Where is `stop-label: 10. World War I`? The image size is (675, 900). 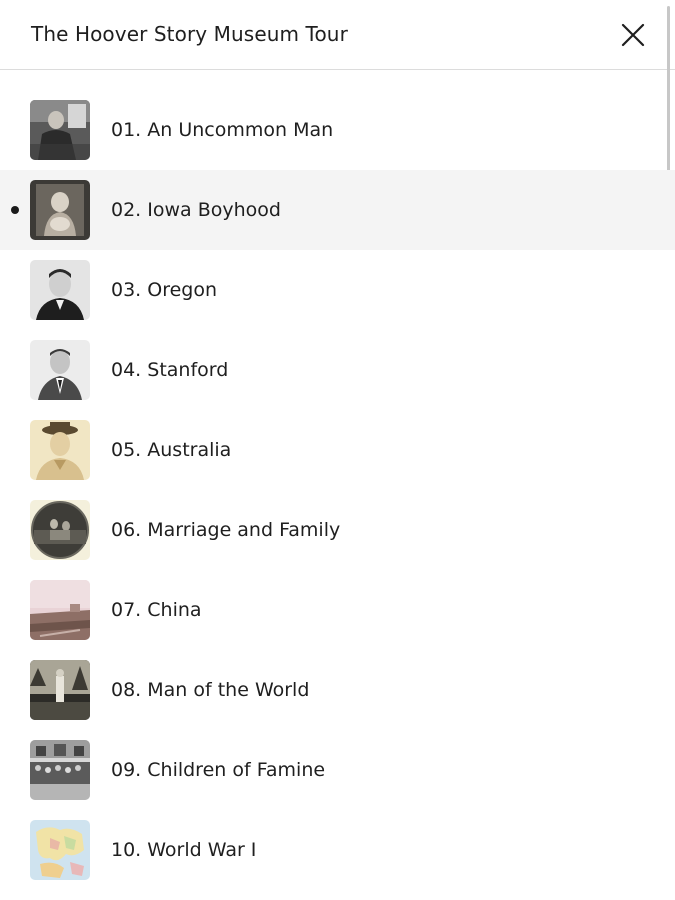 stop-label: 10. World War I is located at coordinates (184, 850).